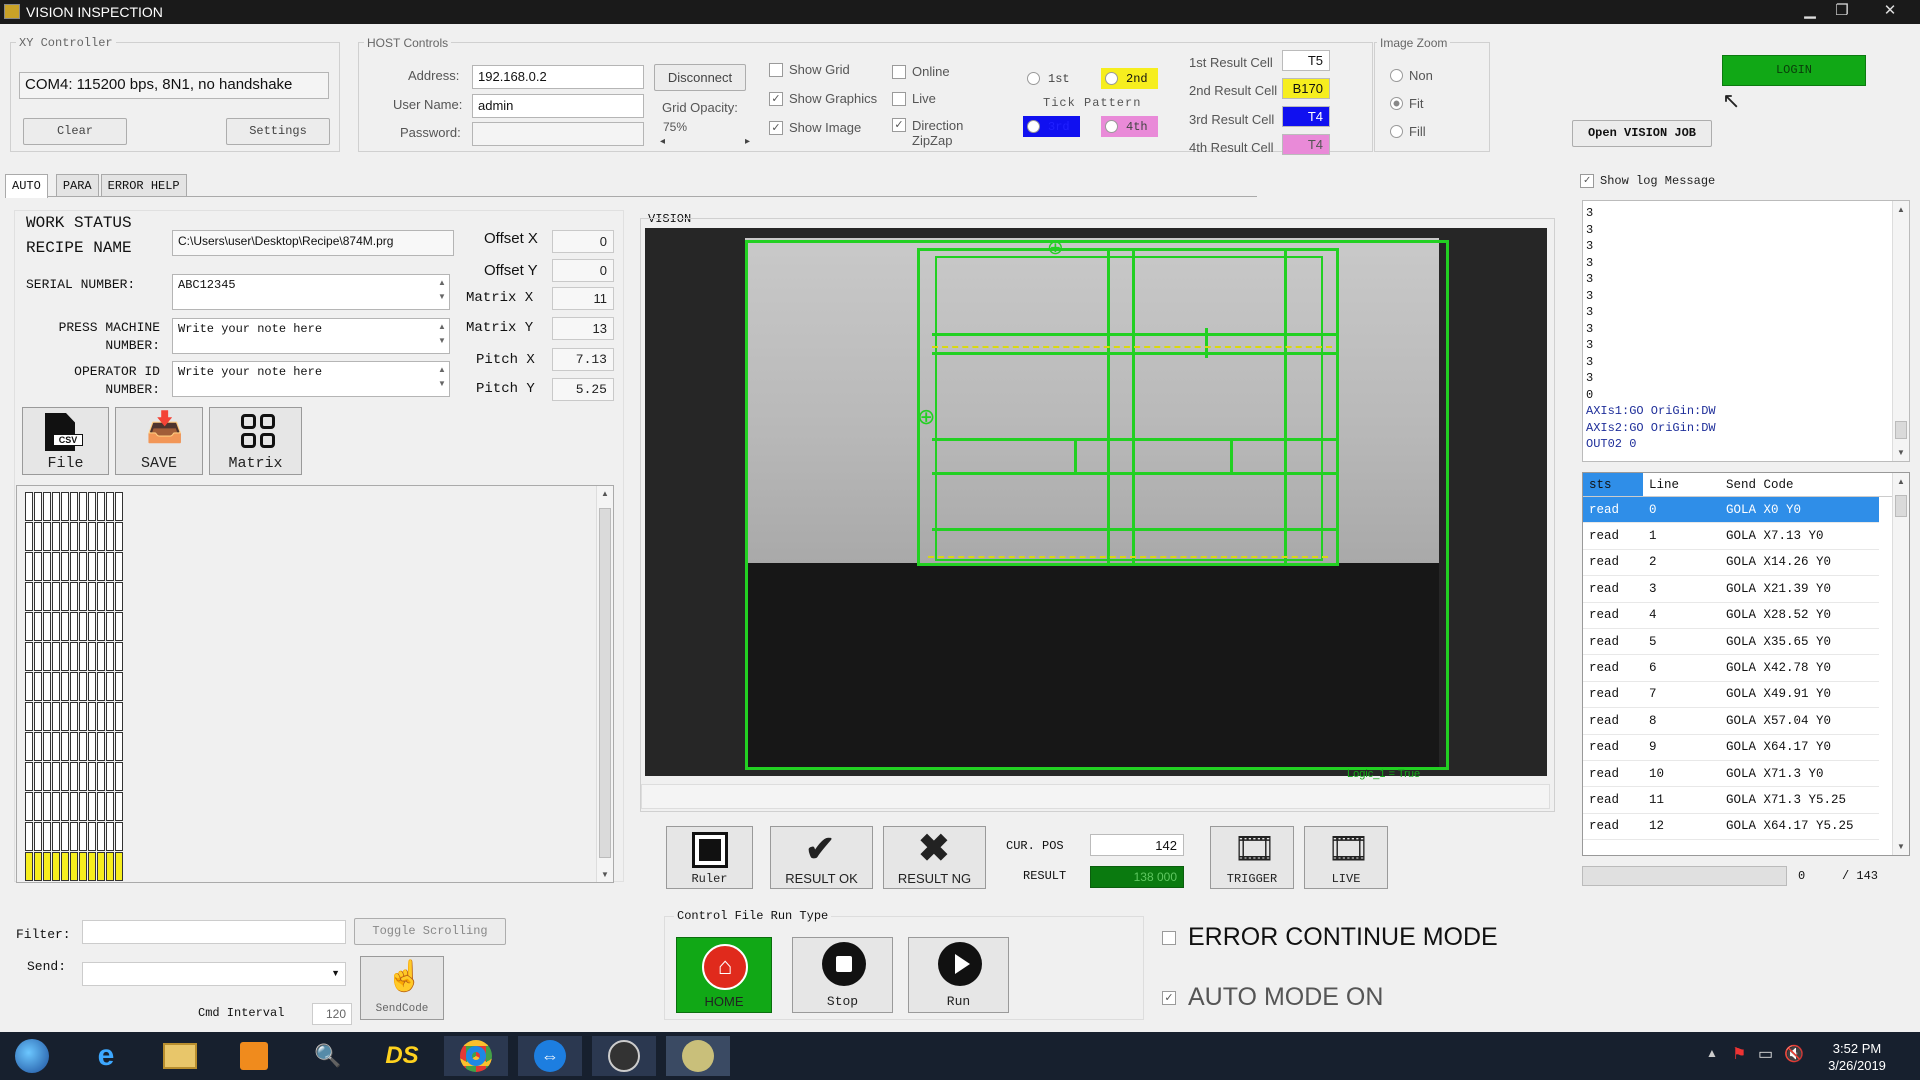  Describe the element at coordinates (254, 1056) in the screenshot. I see `media-player-icon` at that location.